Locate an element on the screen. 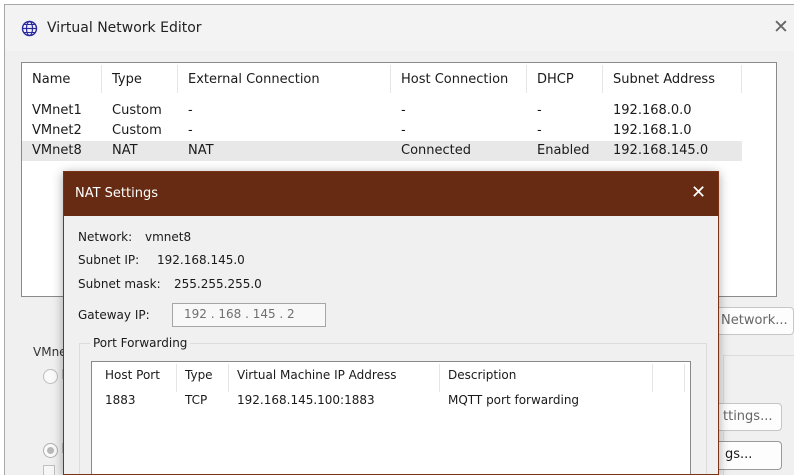 This screenshot has width=794, height=475. cell-name: VMnet1 is located at coordinates (57, 110).